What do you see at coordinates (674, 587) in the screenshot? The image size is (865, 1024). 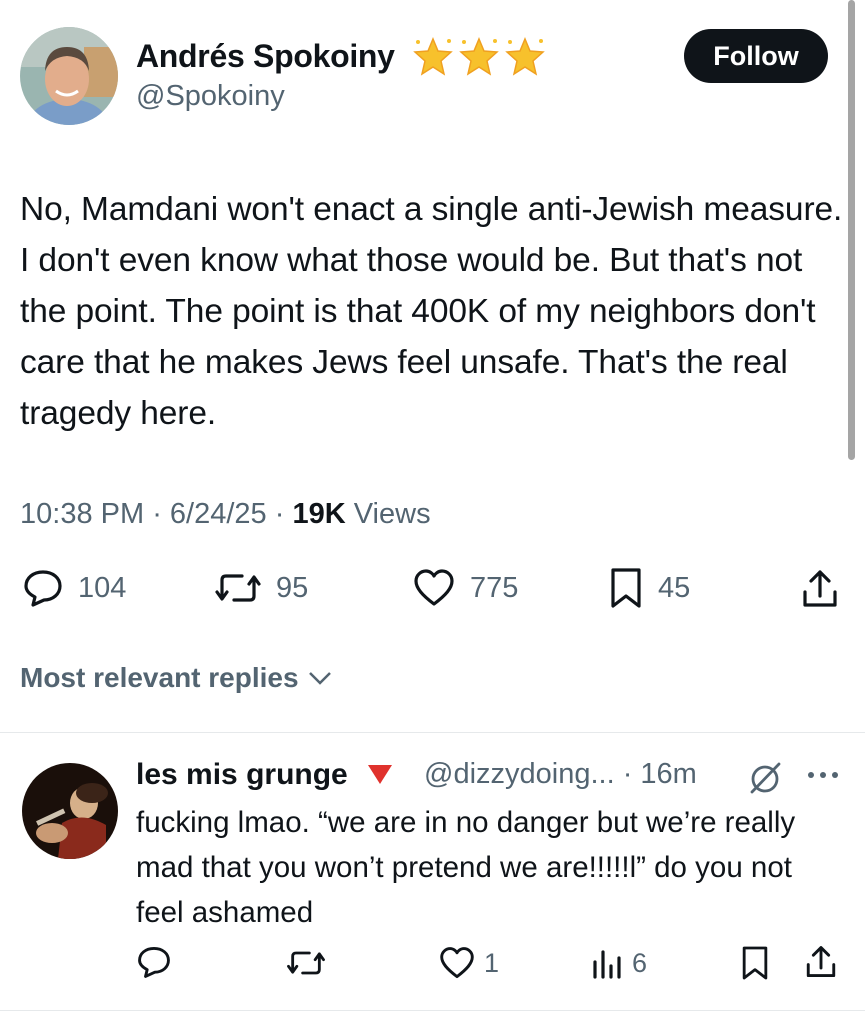 I see `bookmark-count: 45` at bounding box center [674, 587].